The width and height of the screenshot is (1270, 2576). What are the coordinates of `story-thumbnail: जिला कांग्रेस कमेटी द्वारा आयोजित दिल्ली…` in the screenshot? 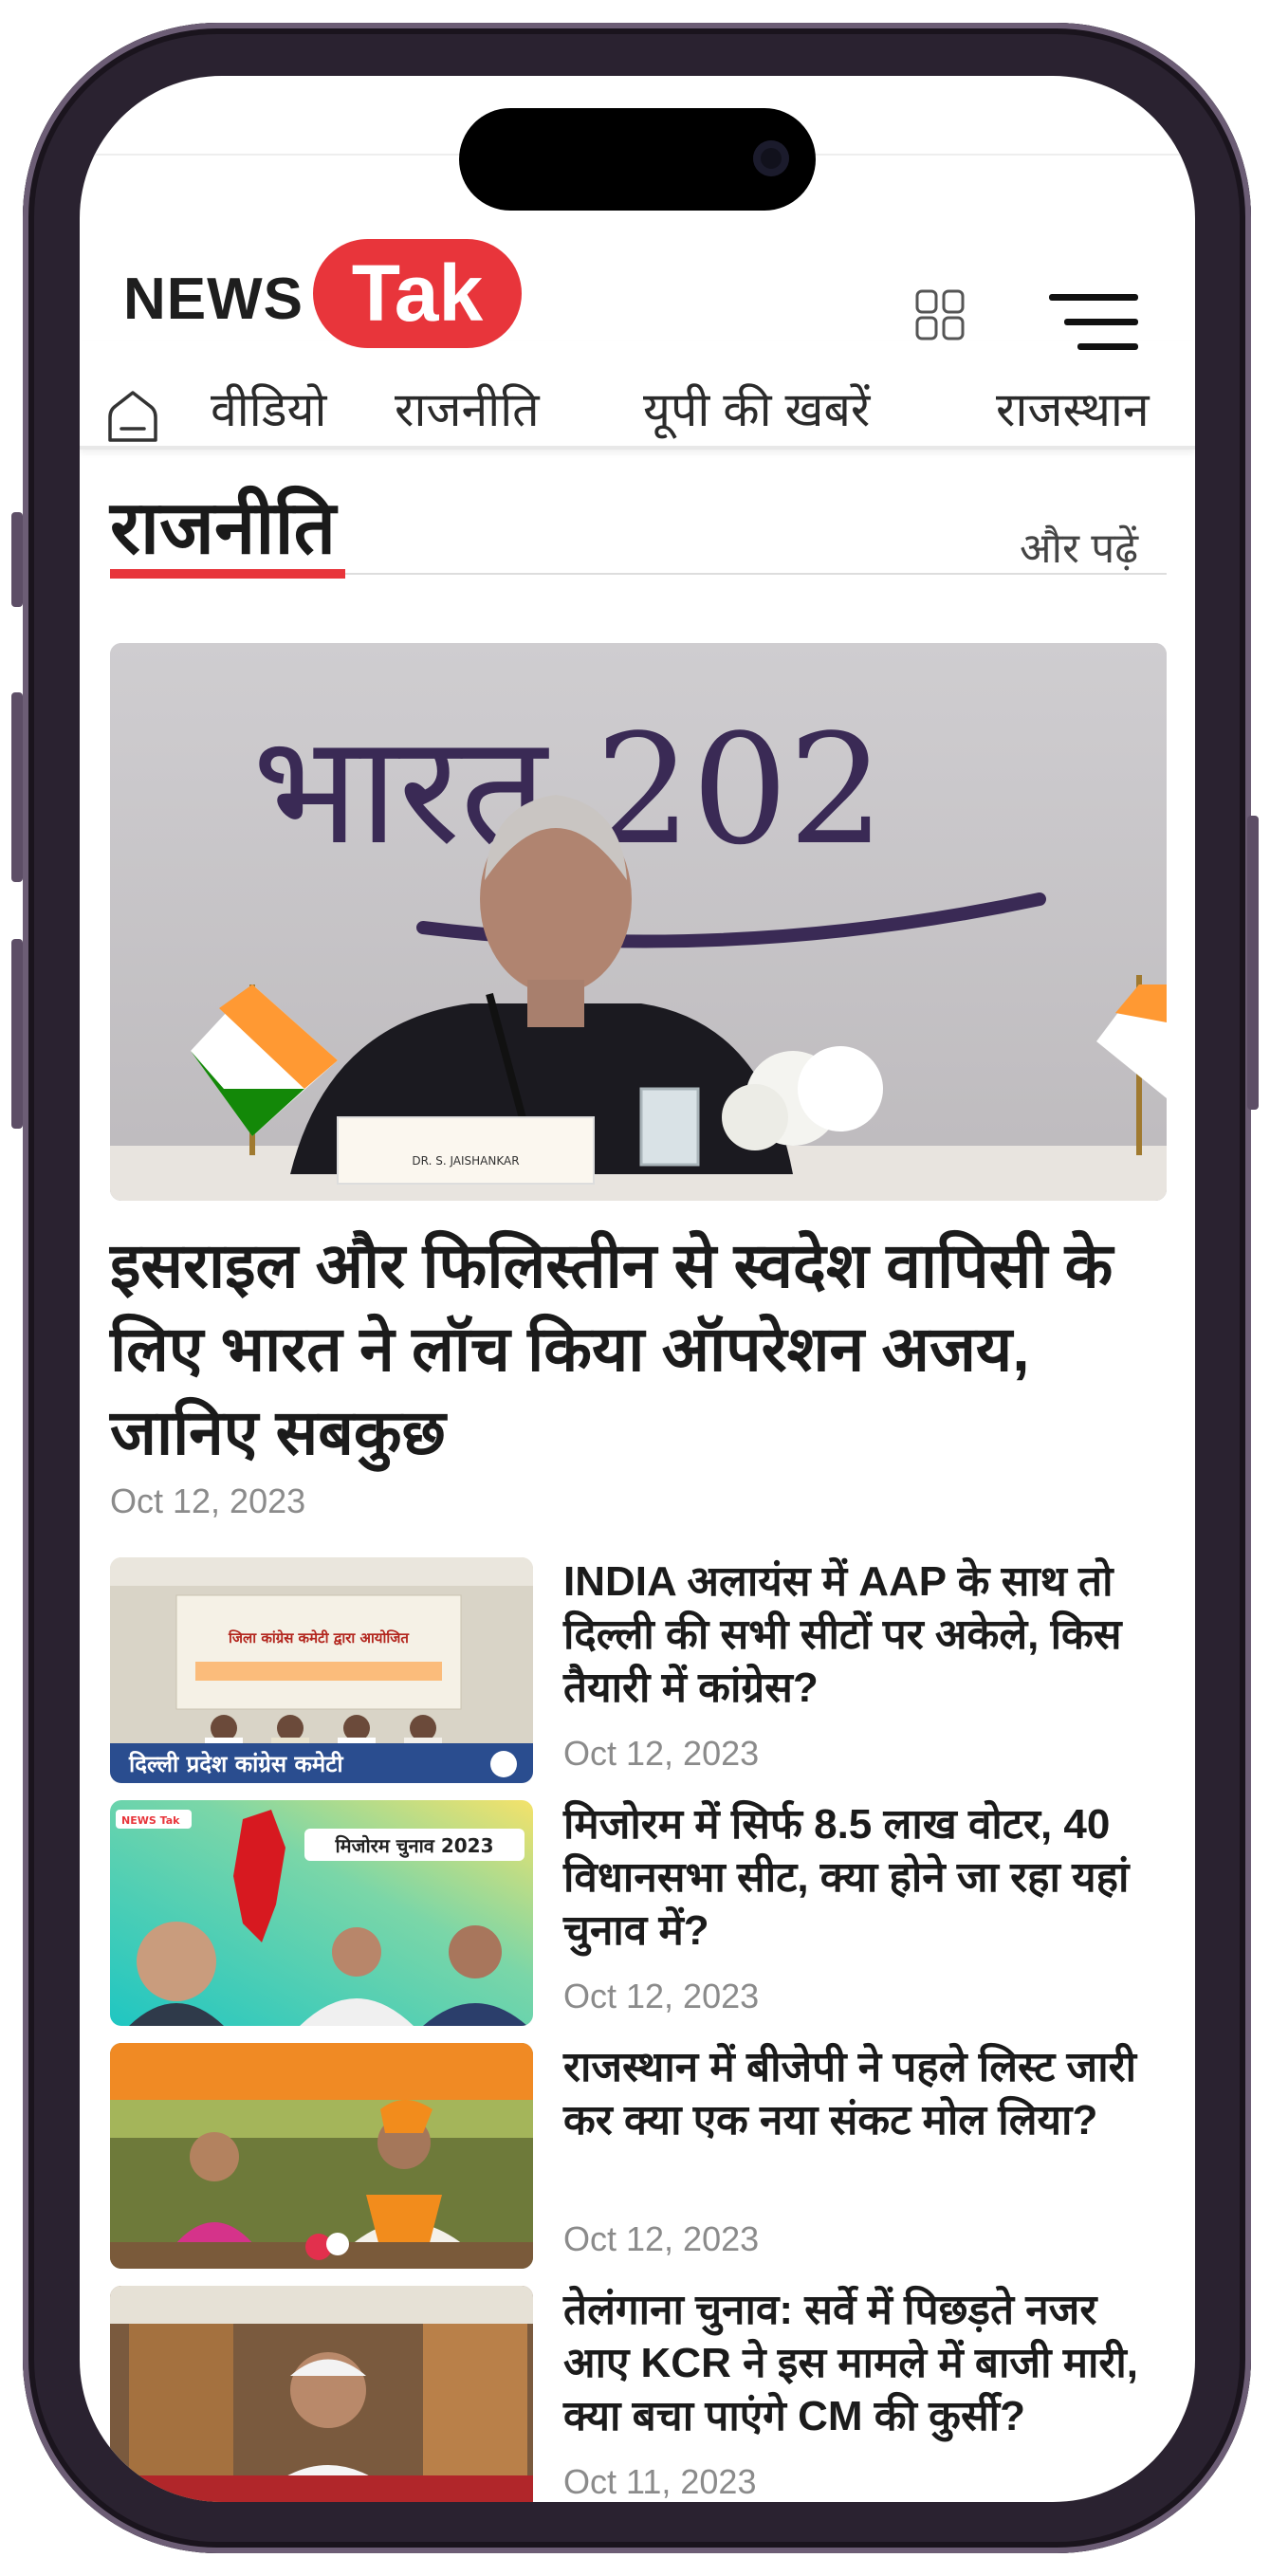 It's located at (321, 1670).